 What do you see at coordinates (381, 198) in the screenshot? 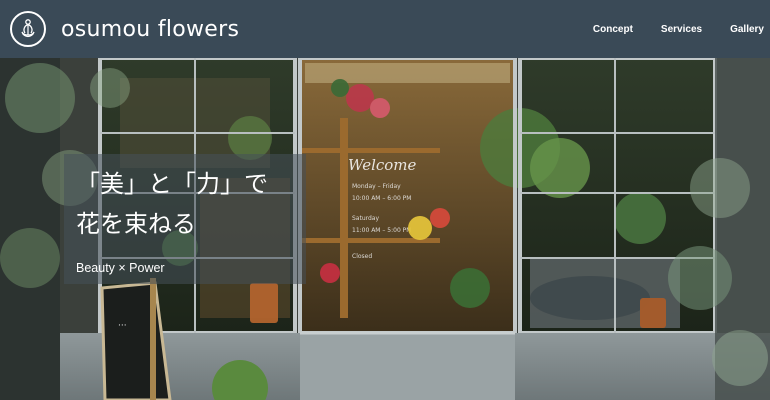
I see `sign-hours-2: 10:00 AM – 6:00 PM` at bounding box center [381, 198].